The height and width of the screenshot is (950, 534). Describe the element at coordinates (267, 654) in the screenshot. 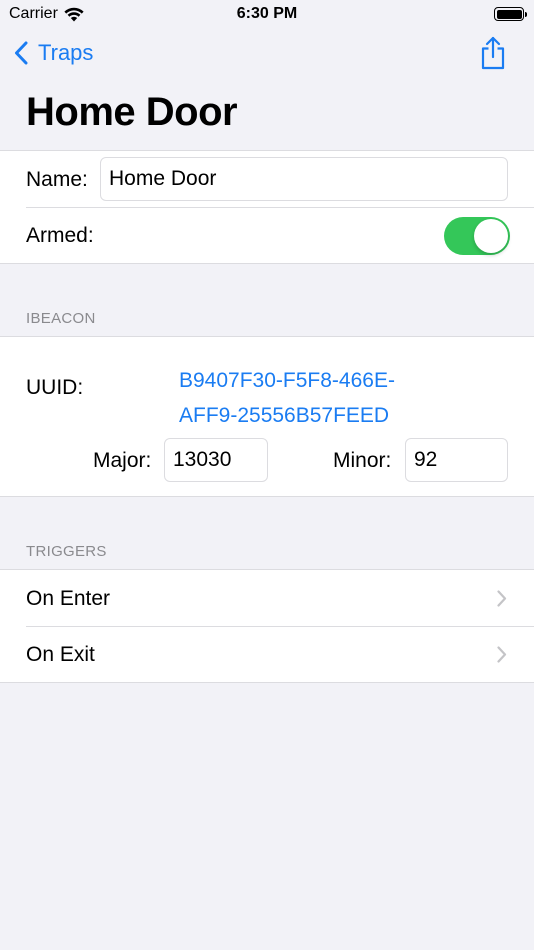

I see `trigger-row-on-exit: On Exit` at that location.